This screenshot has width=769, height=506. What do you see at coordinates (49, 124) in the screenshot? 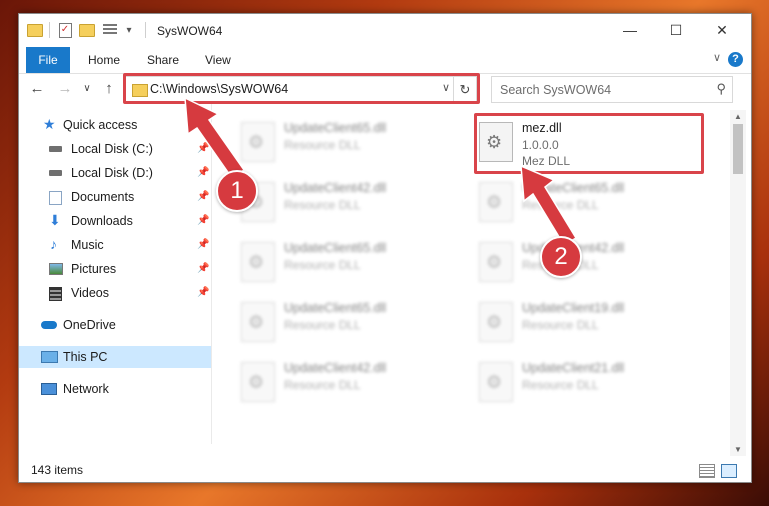
I see `star-icon: ★` at bounding box center [49, 124].